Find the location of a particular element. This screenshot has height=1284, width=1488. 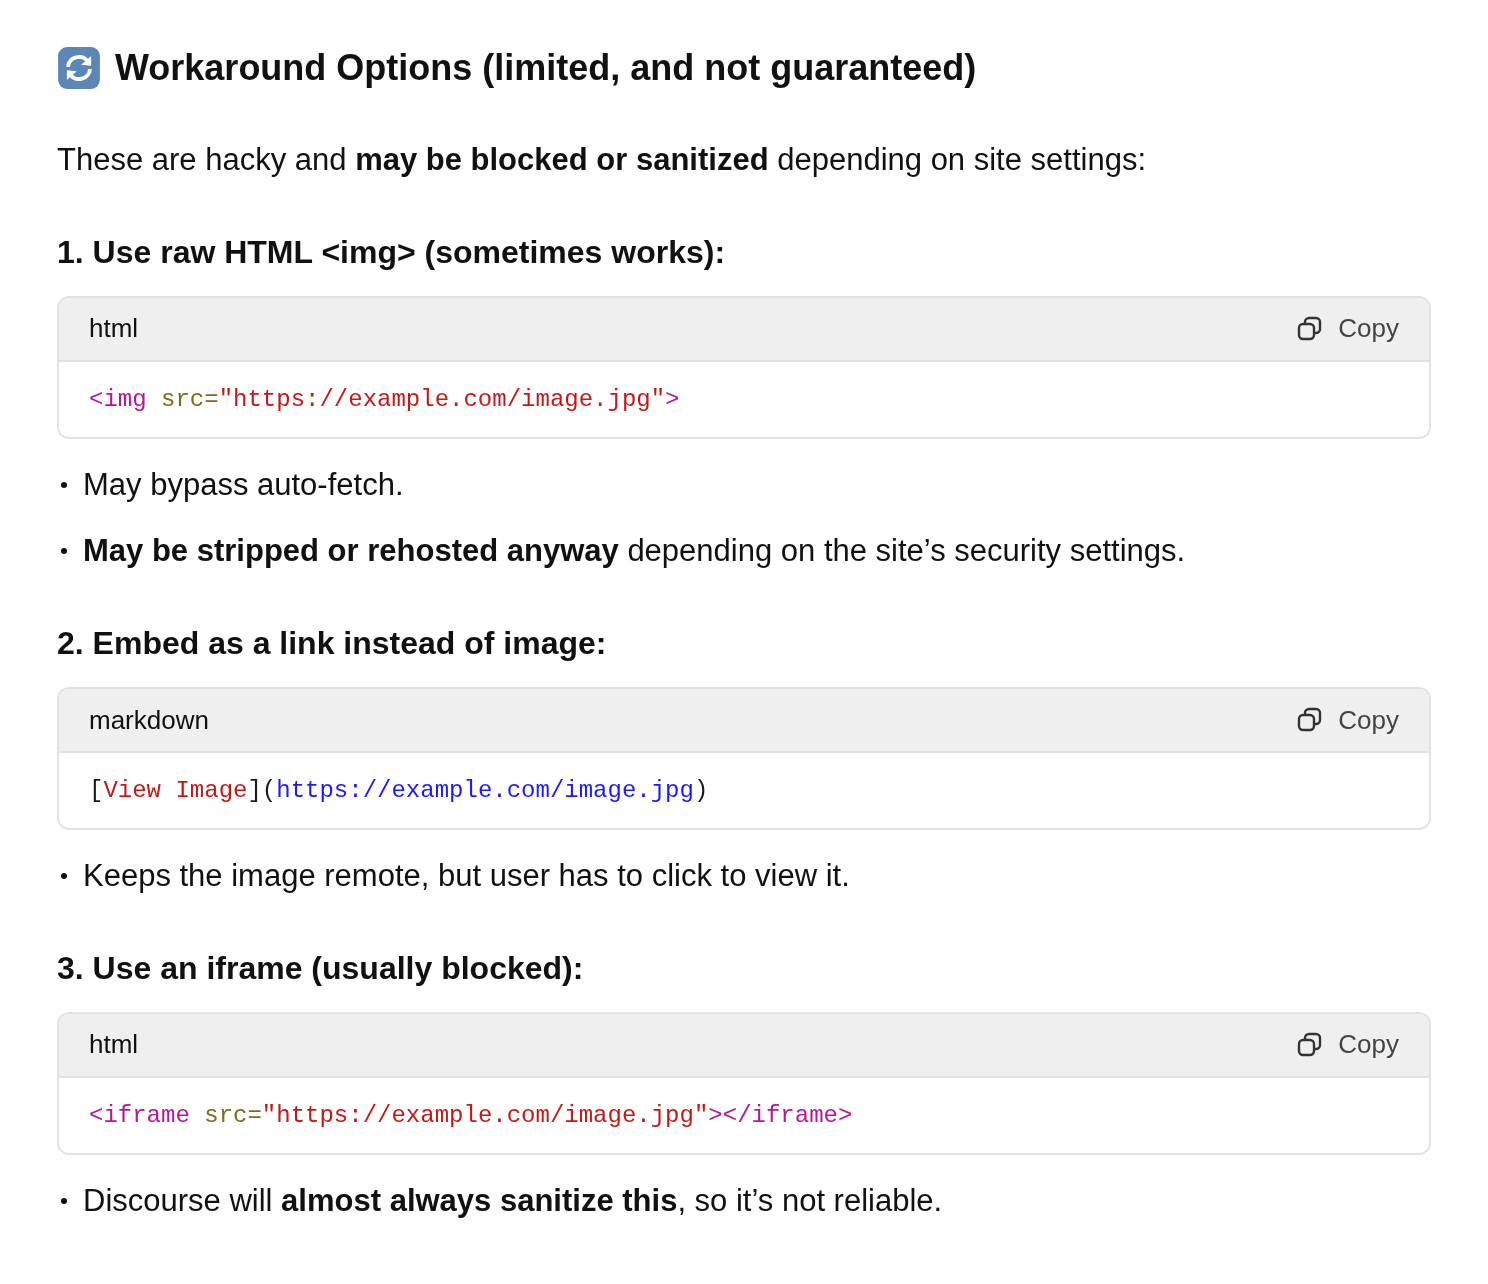

step-heading: 3. Use an iframe (usually blocked): is located at coordinates (321, 969).